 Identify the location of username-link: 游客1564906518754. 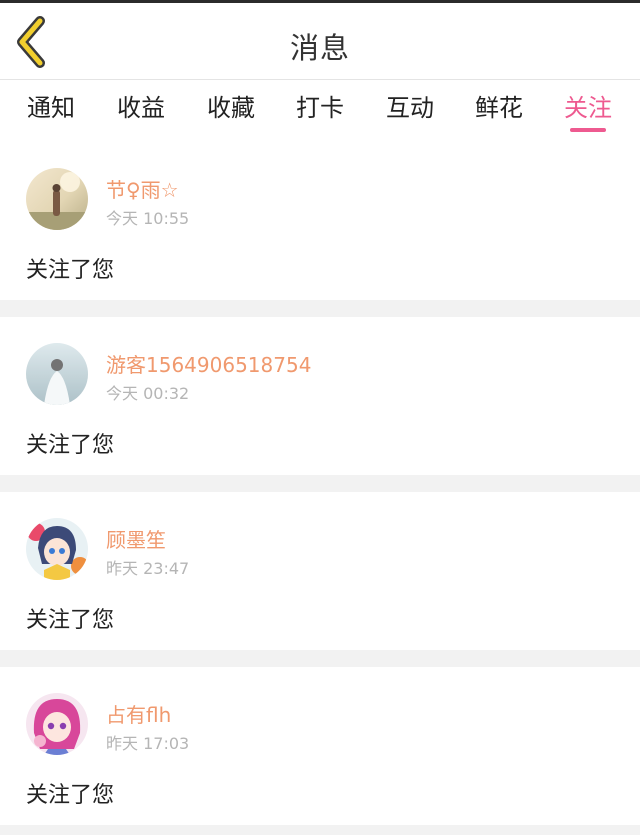
(208, 363).